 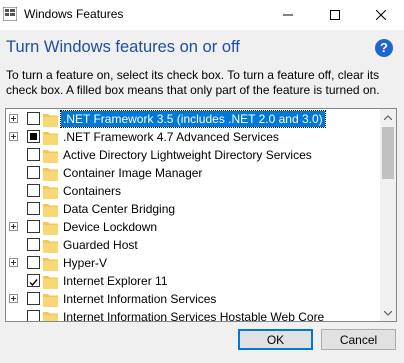 I want to click on scroll-up-arrow, so click(x=388, y=117).